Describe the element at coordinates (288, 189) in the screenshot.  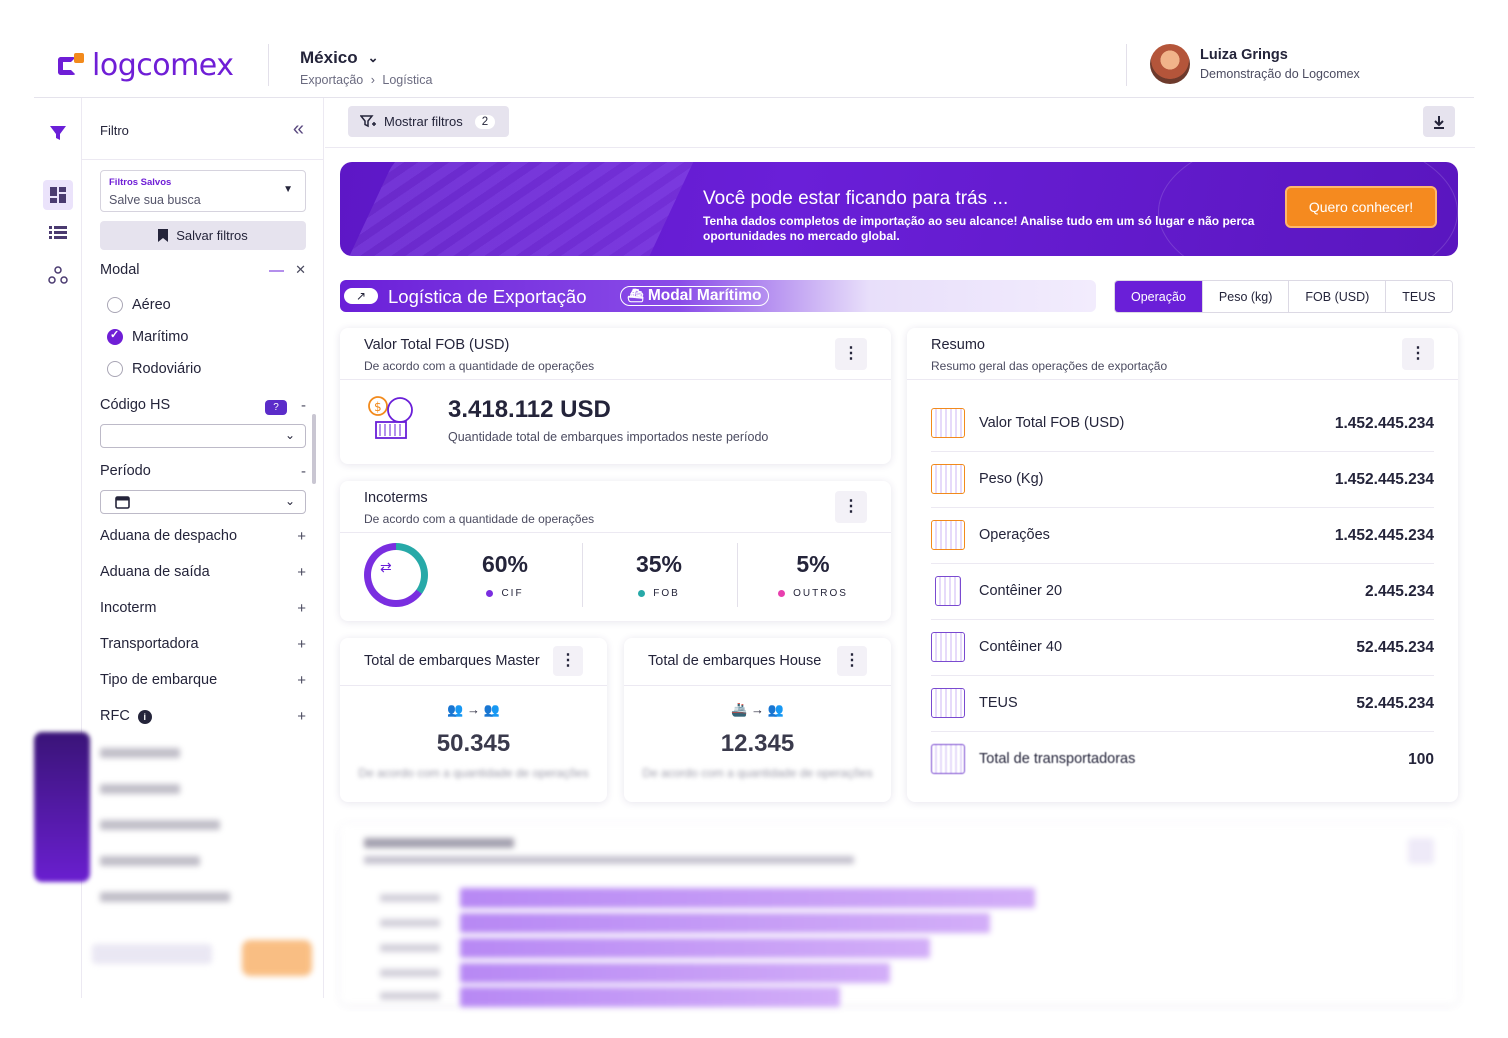
I see `caret-down-icon: ▼` at that location.